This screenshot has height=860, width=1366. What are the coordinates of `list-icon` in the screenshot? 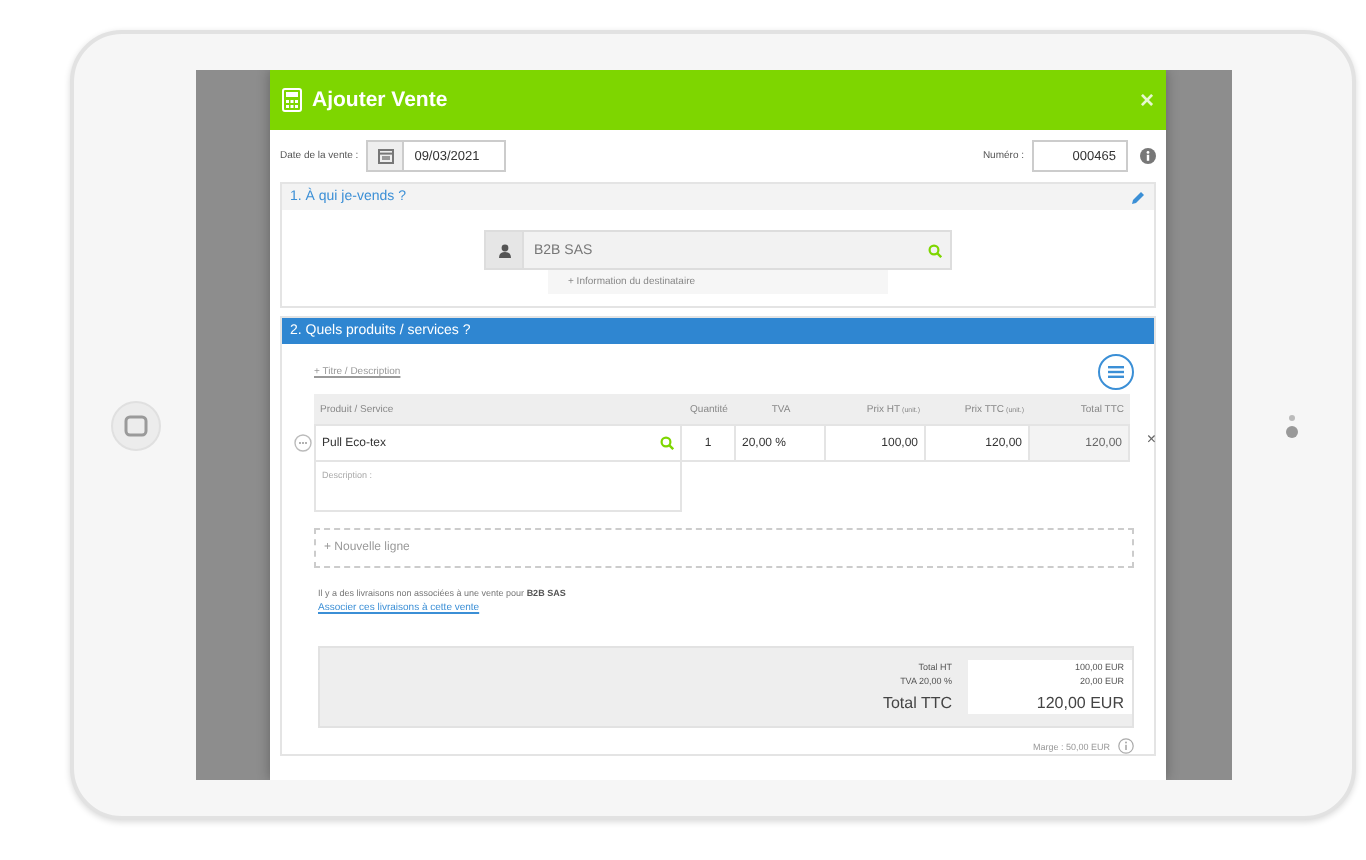 It's located at (1116, 372).